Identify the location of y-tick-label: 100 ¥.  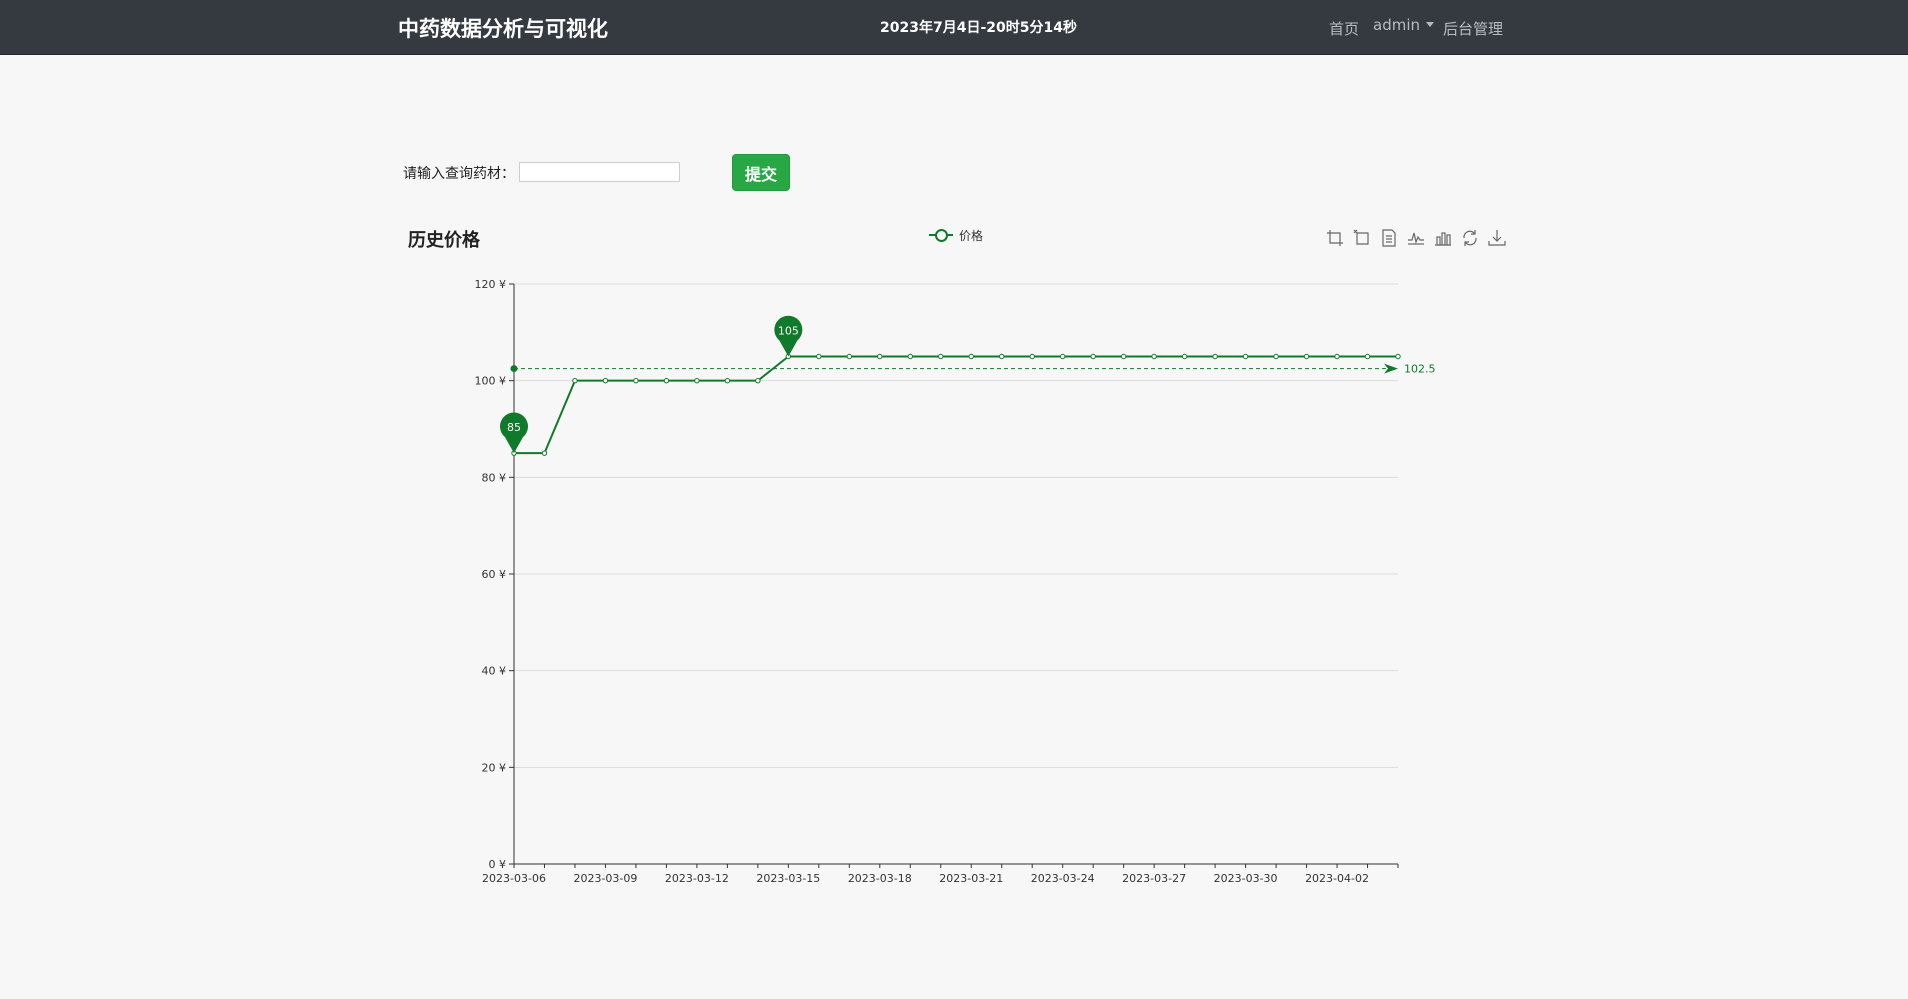
(491, 381).